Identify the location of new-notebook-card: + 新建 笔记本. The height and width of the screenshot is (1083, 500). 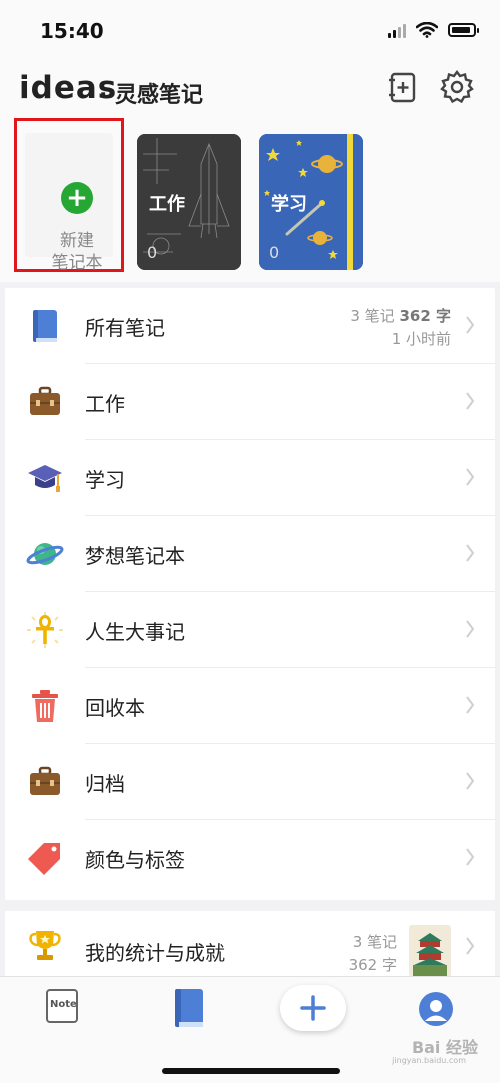
(69, 203).